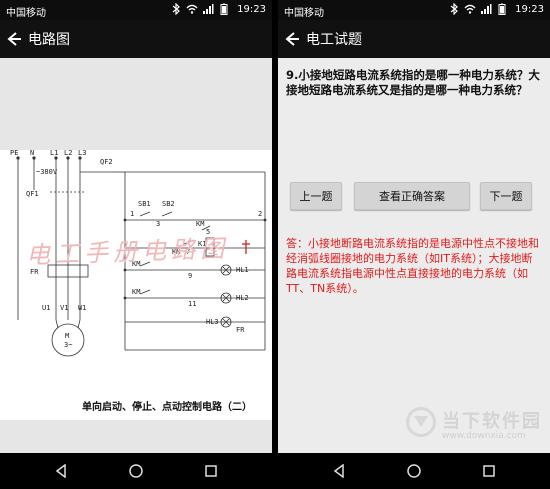 The height and width of the screenshot is (489, 550). What do you see at coordinates (106, 162) in the screenshot?
I see `label-qf2: QF2` at bounding box center [106, 162].